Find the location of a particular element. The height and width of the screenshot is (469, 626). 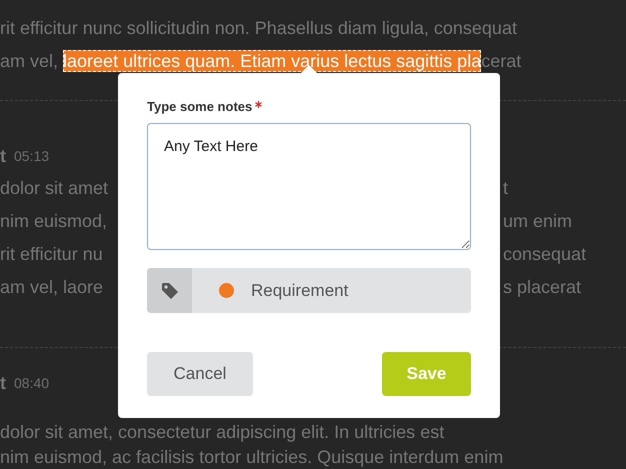

timestamp: 05:13 is located at coordinates (32, 156).